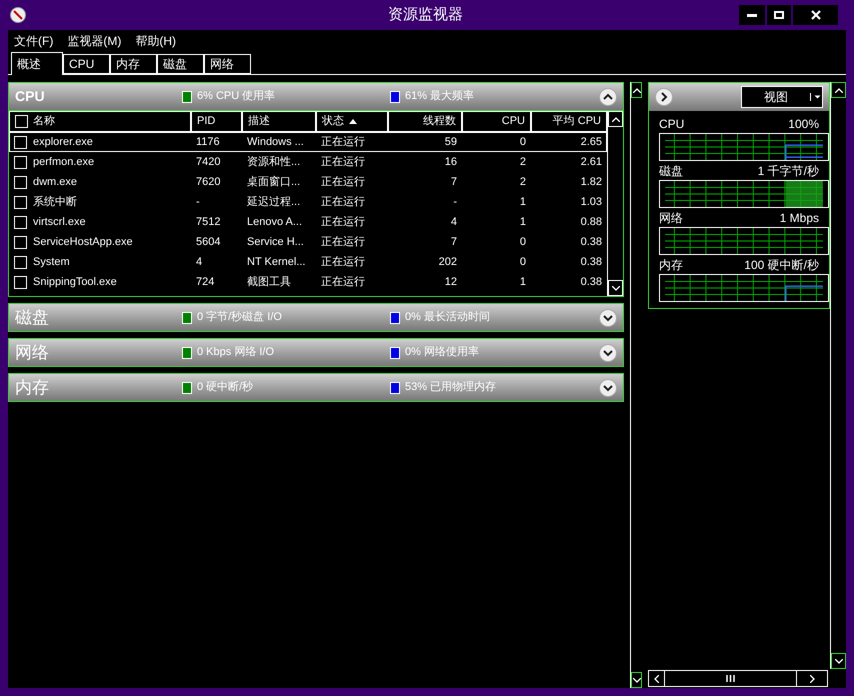  What do you see at coordinates (308, 262) in the screenshot?
I see `process-row: System 4 NT Kernel... 正在运行 202 0 0.38` at bounding box center [308, 262].